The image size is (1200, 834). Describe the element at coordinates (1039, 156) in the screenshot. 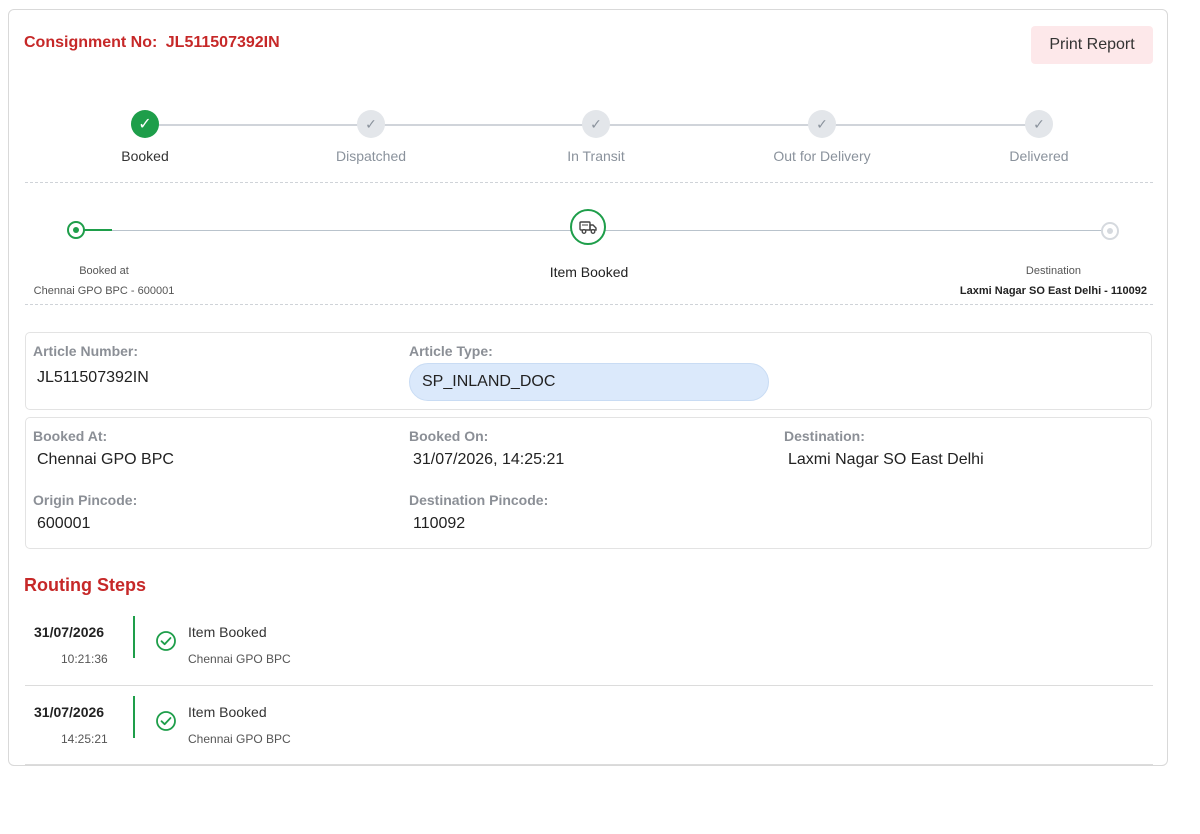

I see `step-label: Delivered` at that location.